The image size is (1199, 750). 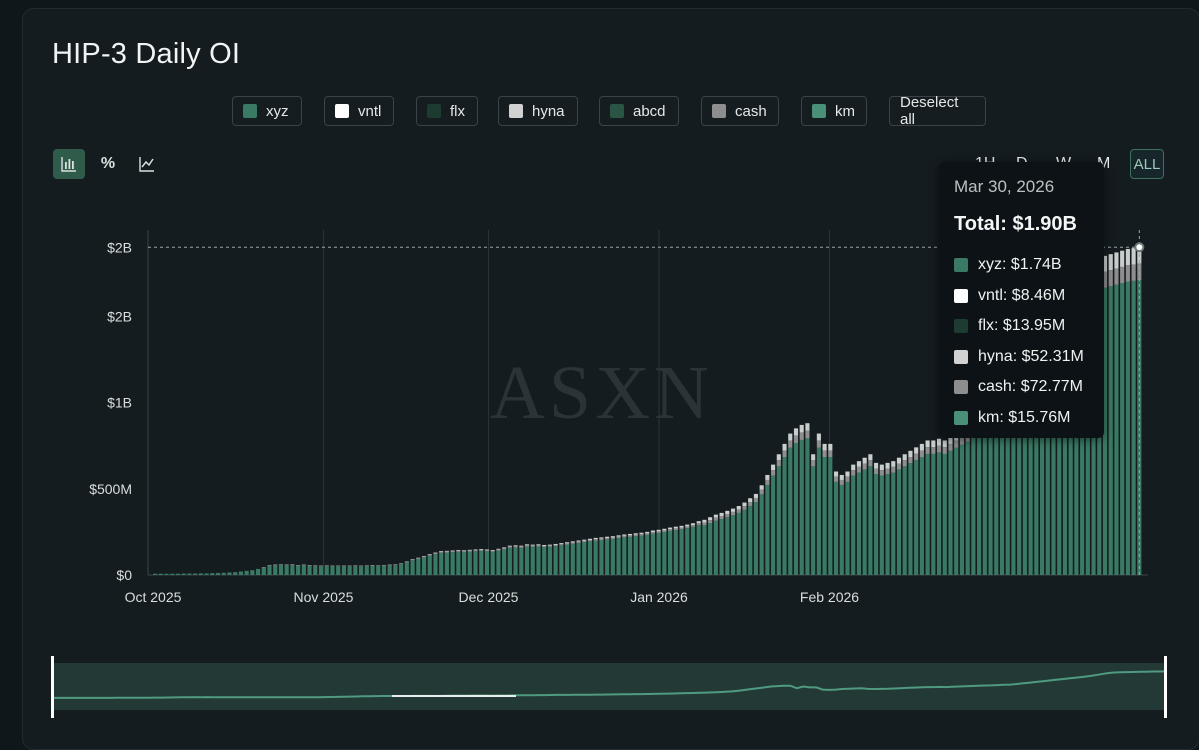 What do you see at coordinates (601, 393) in the screenshot?
I see `watermark: ASXN` at bounding box center [601, 393].